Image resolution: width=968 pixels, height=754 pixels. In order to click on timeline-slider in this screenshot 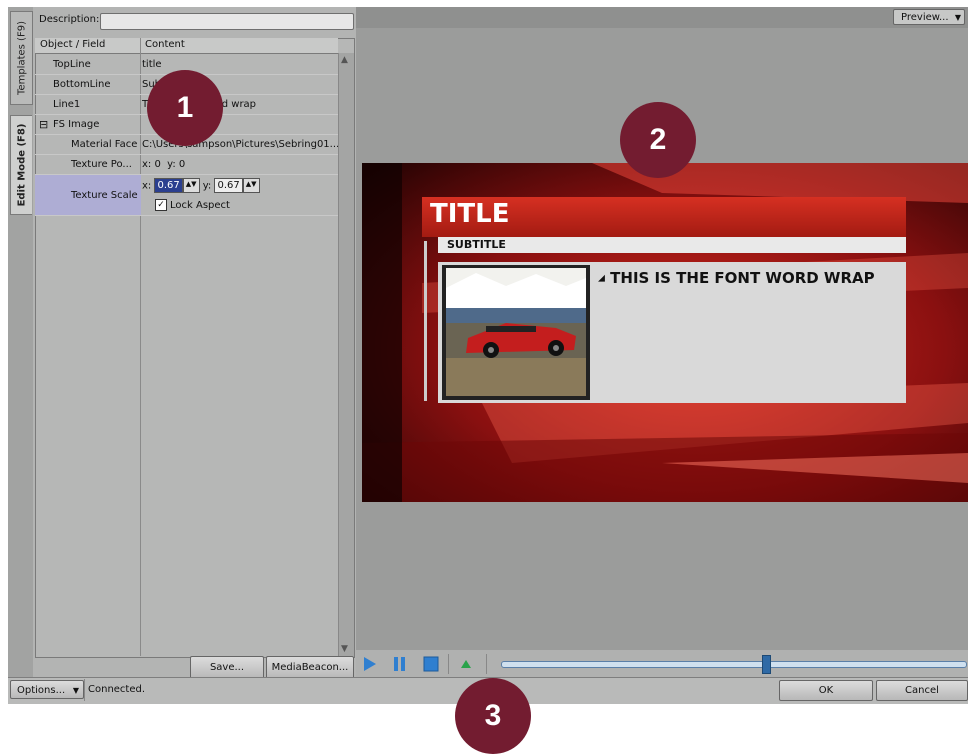, I will do `click(734, 664)`.